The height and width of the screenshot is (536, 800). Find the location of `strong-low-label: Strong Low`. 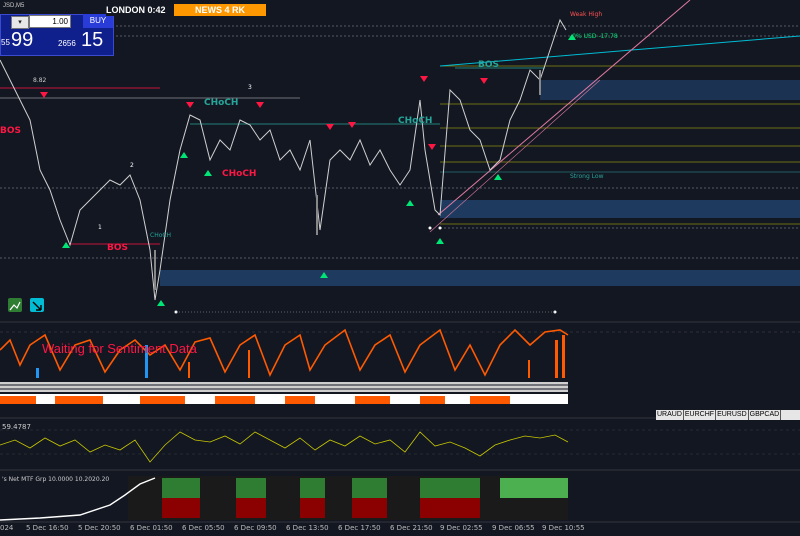

strong-low-label: Strong Low is located at coordinates (587, 176).